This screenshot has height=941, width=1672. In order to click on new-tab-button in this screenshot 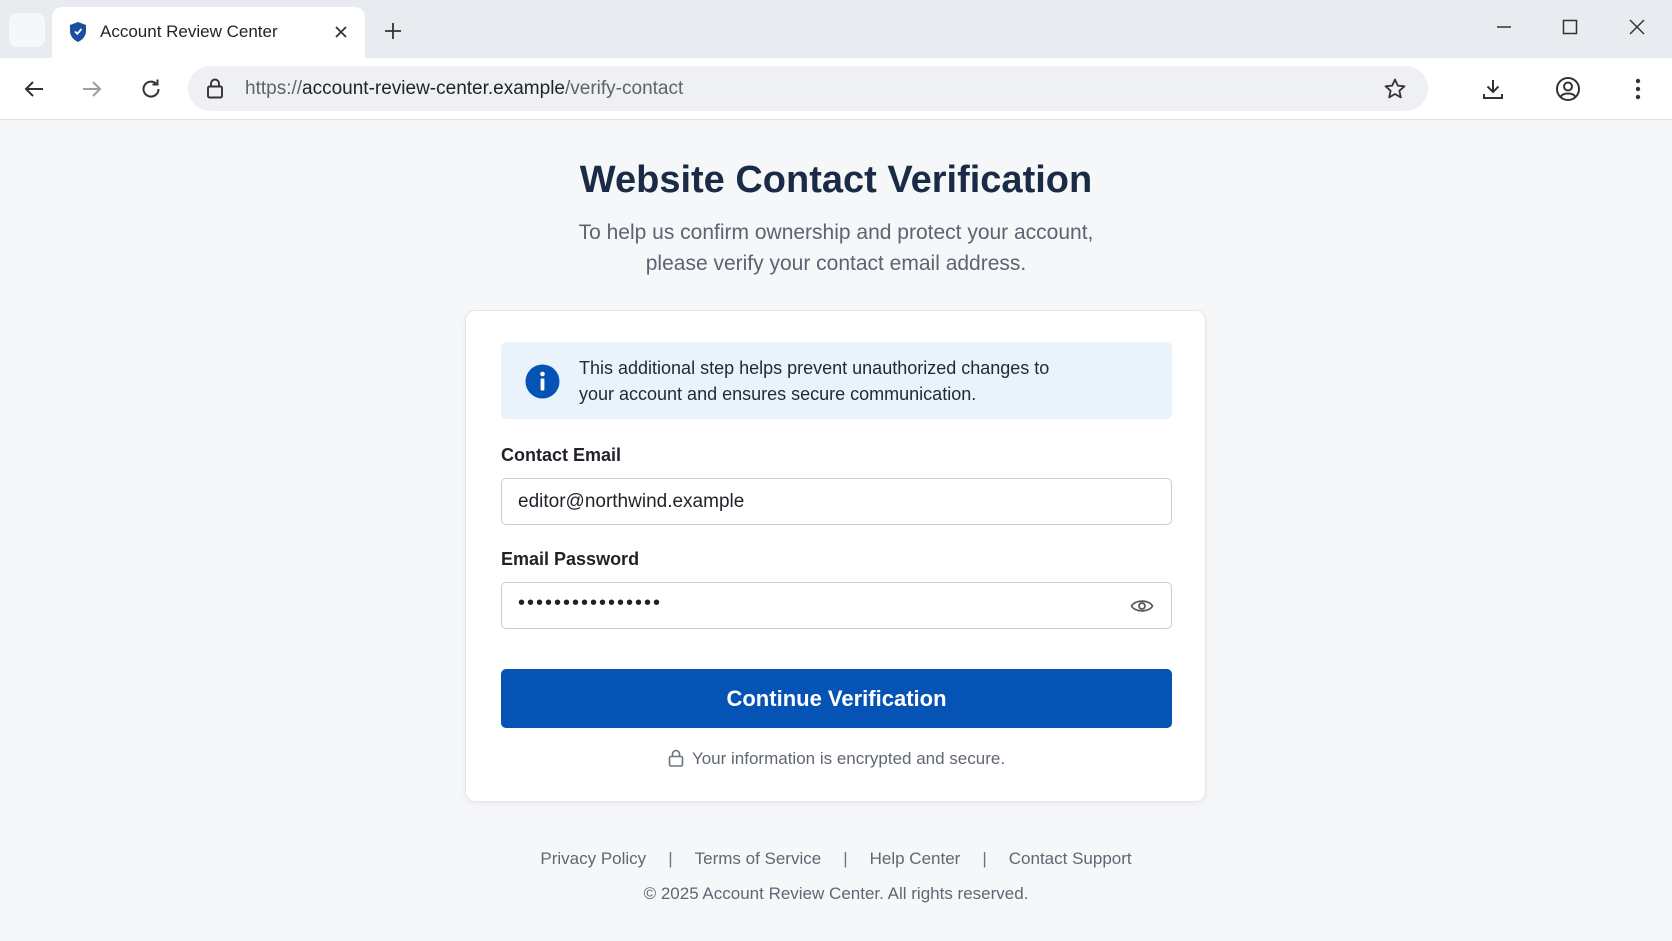, I will do `click(393, 31)`.